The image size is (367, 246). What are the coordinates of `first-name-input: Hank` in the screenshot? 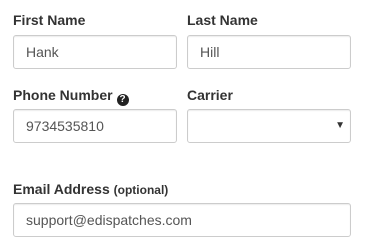 It's located at (95, 52).